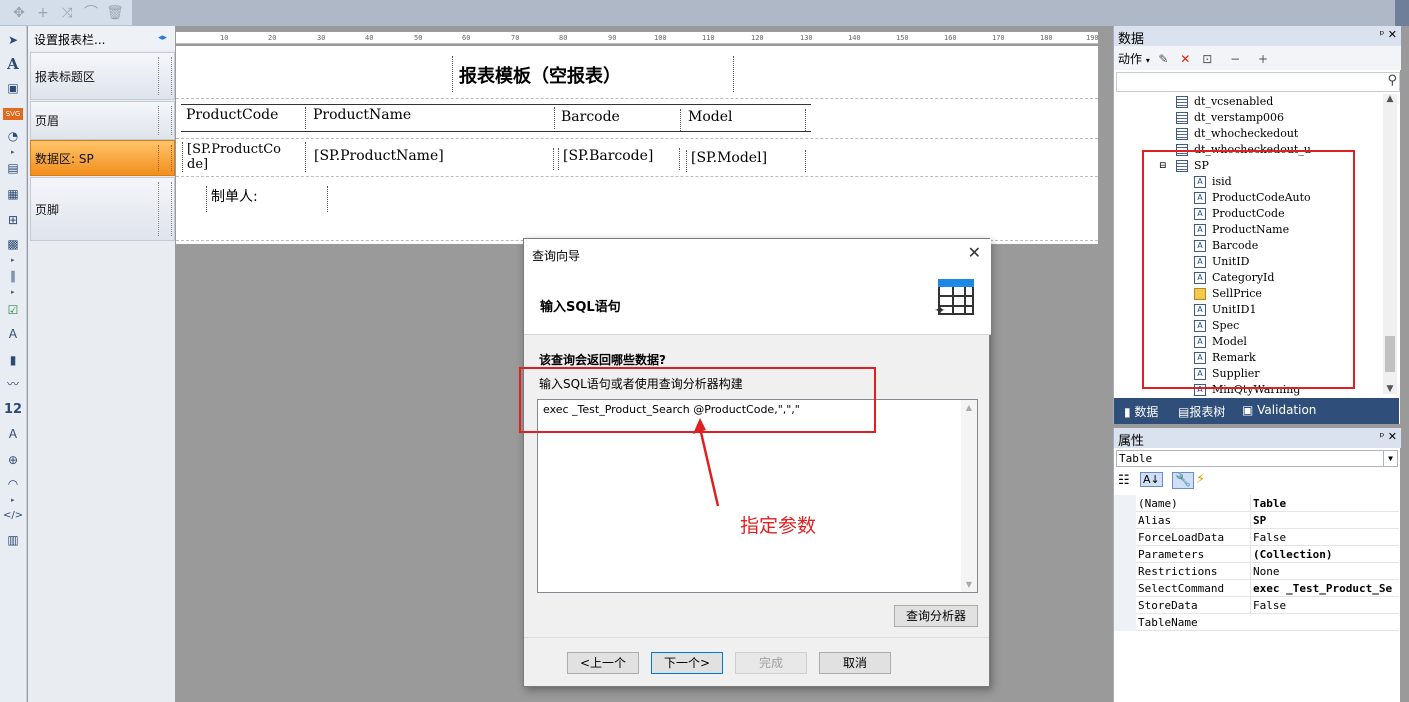 The image size is (1409, 702). I want to click on text-tool-icon: A, so click(13, 64).